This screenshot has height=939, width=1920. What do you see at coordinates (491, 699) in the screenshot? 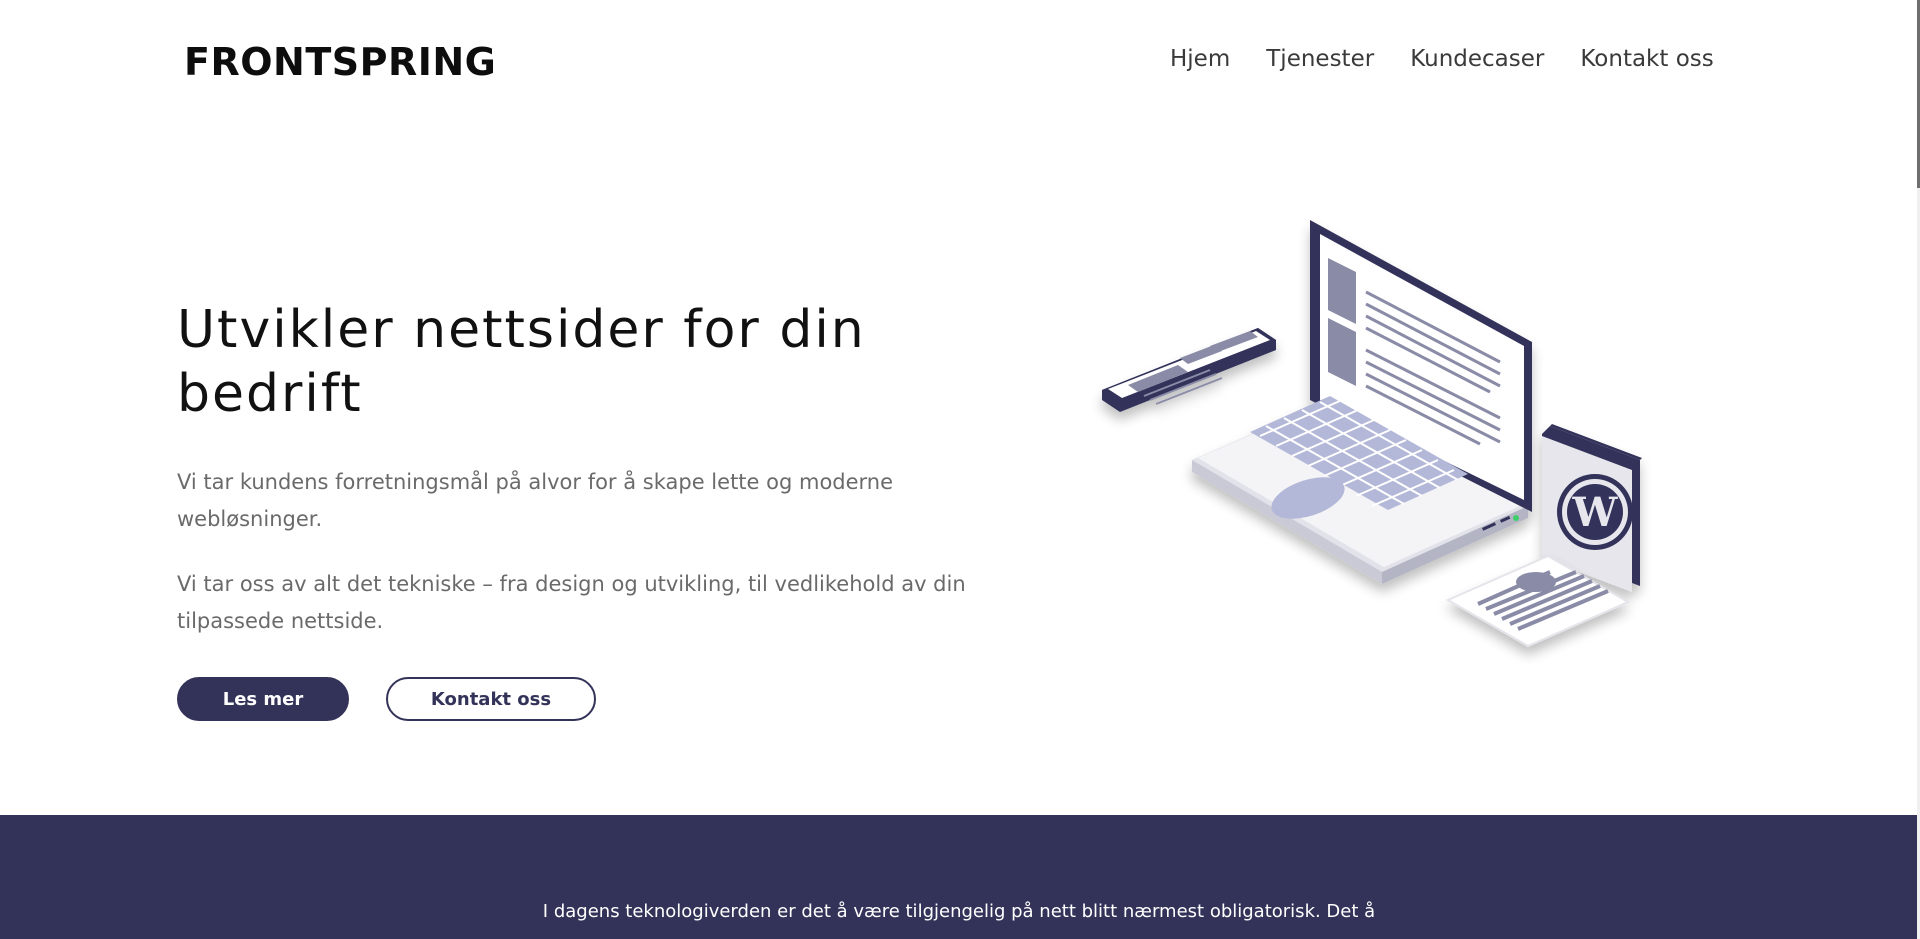
I see `kontakt-oss-button: Kontakt oss` at bounding box center [491, 699].